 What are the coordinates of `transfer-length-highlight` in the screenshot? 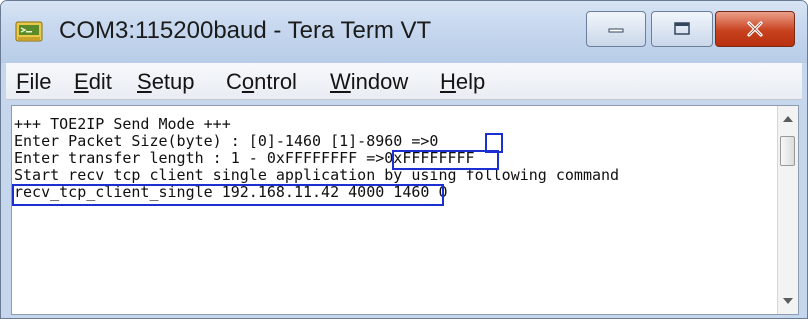 It's located at (445, 160).